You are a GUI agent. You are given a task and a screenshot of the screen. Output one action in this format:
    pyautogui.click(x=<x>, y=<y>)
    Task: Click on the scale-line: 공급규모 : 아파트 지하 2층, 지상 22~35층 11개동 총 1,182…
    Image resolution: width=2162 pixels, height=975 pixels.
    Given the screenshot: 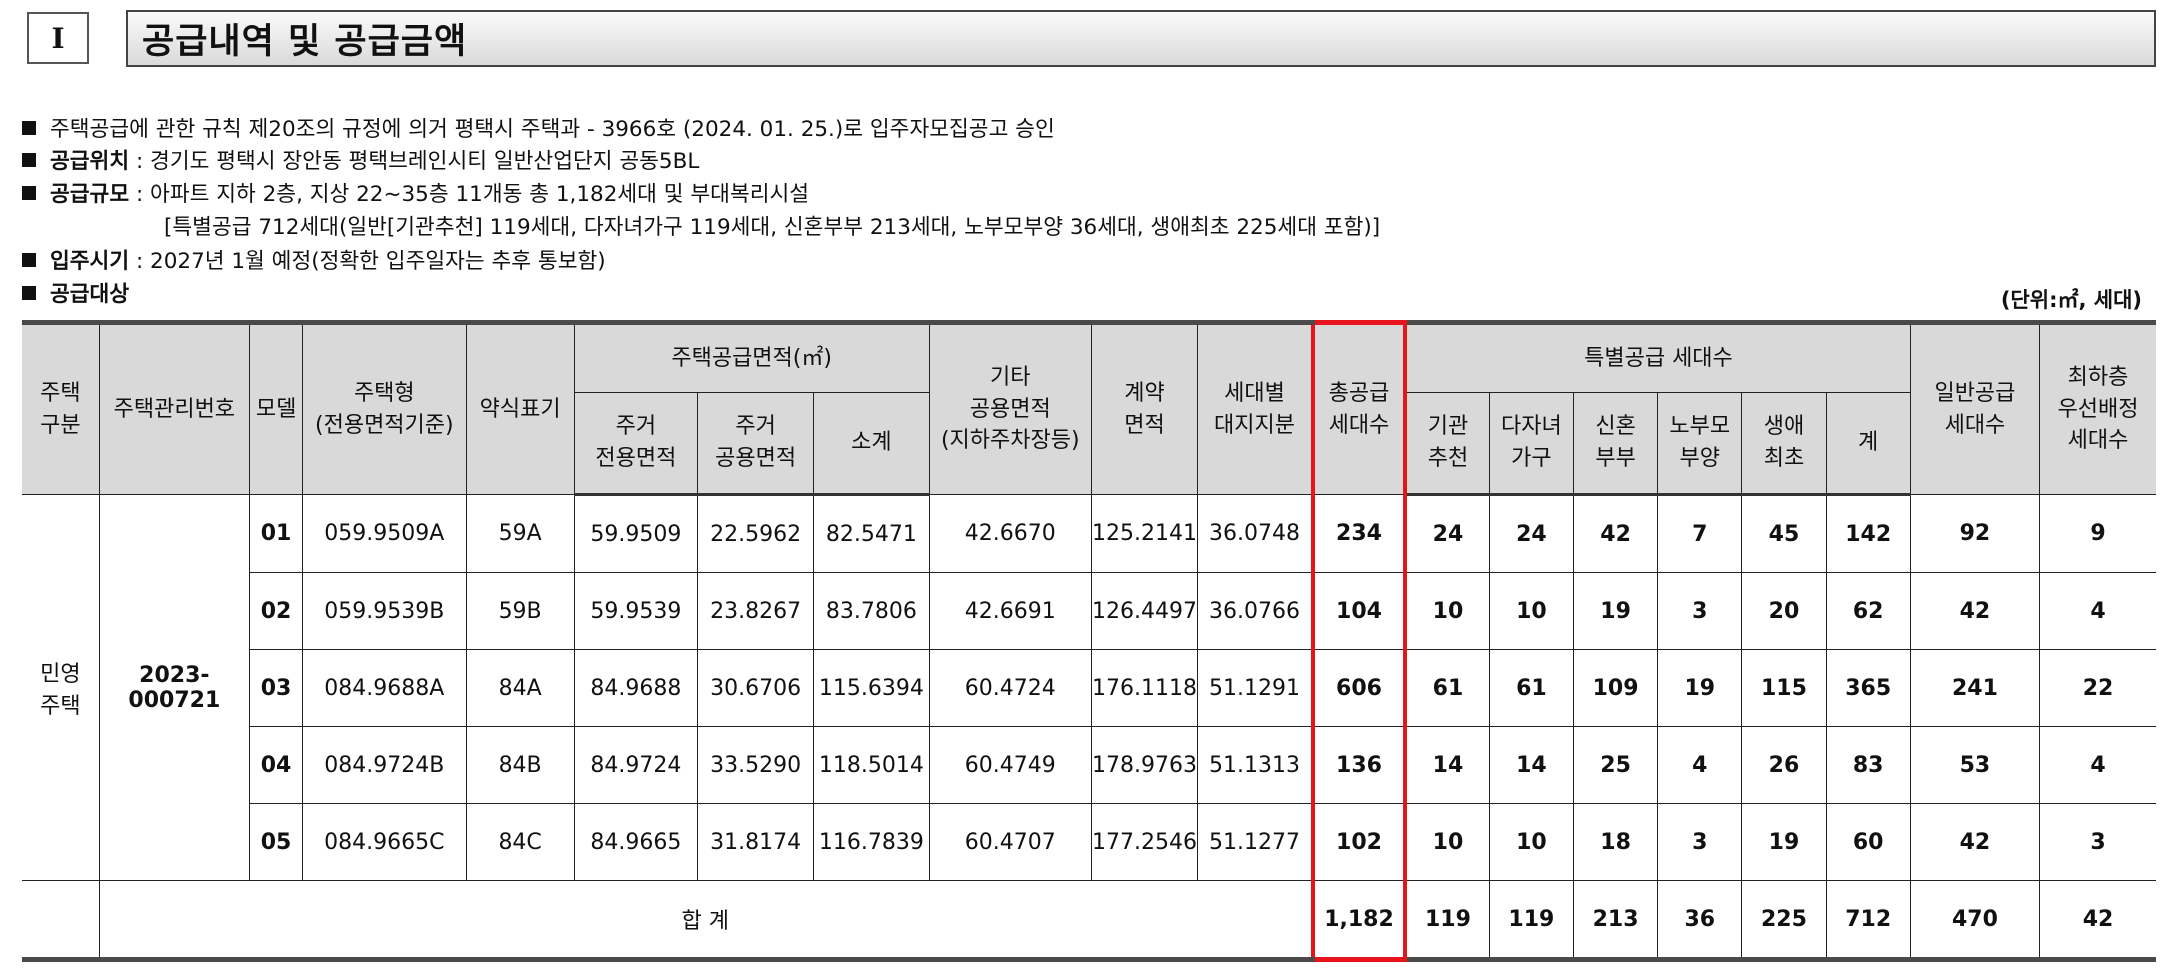 What is the action you would take?
    pyautogui.click(x=415, y=195)
    